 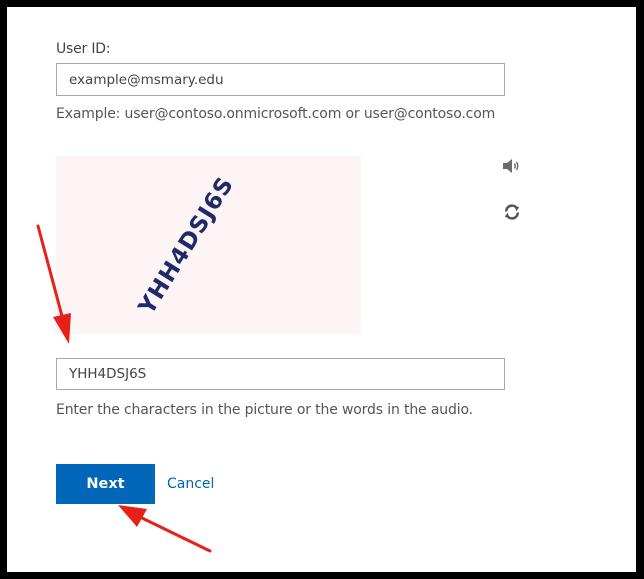 I want to click on refresh-icon, so click(x=512, y=212).